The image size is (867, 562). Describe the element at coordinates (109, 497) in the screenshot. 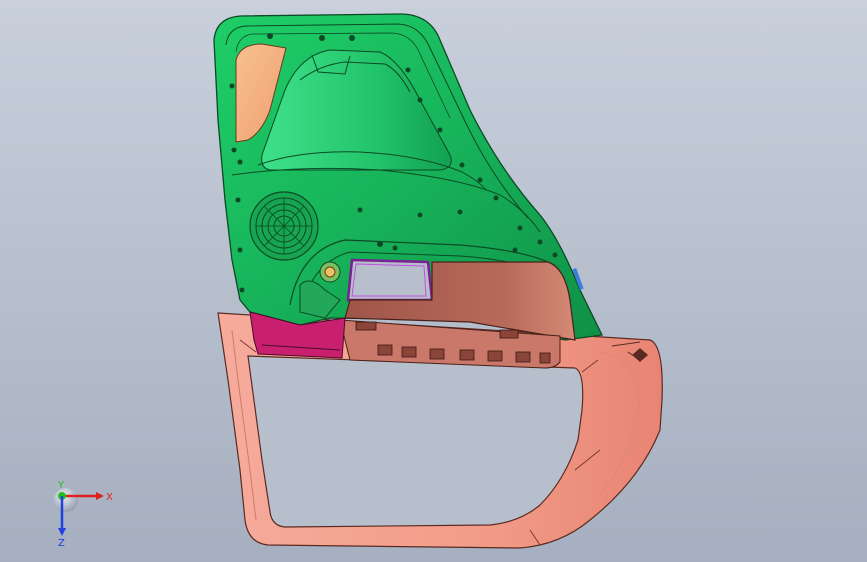

I see `x-axis-label: X` at that location.